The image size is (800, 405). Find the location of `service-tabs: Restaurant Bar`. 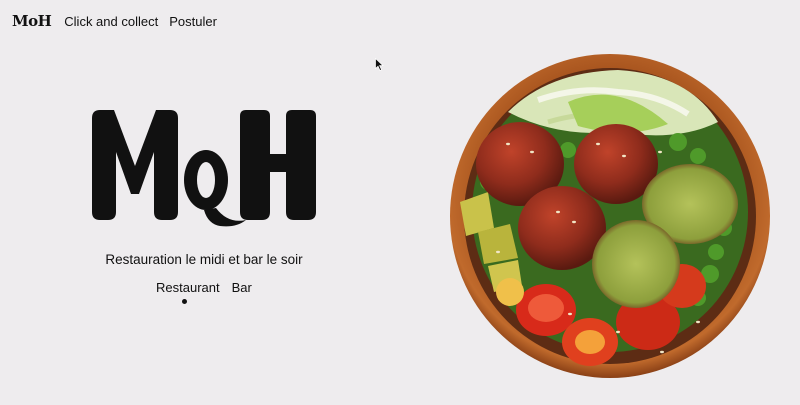

service-tabs: Restaurant Bar is located at coordinates (204, 292).